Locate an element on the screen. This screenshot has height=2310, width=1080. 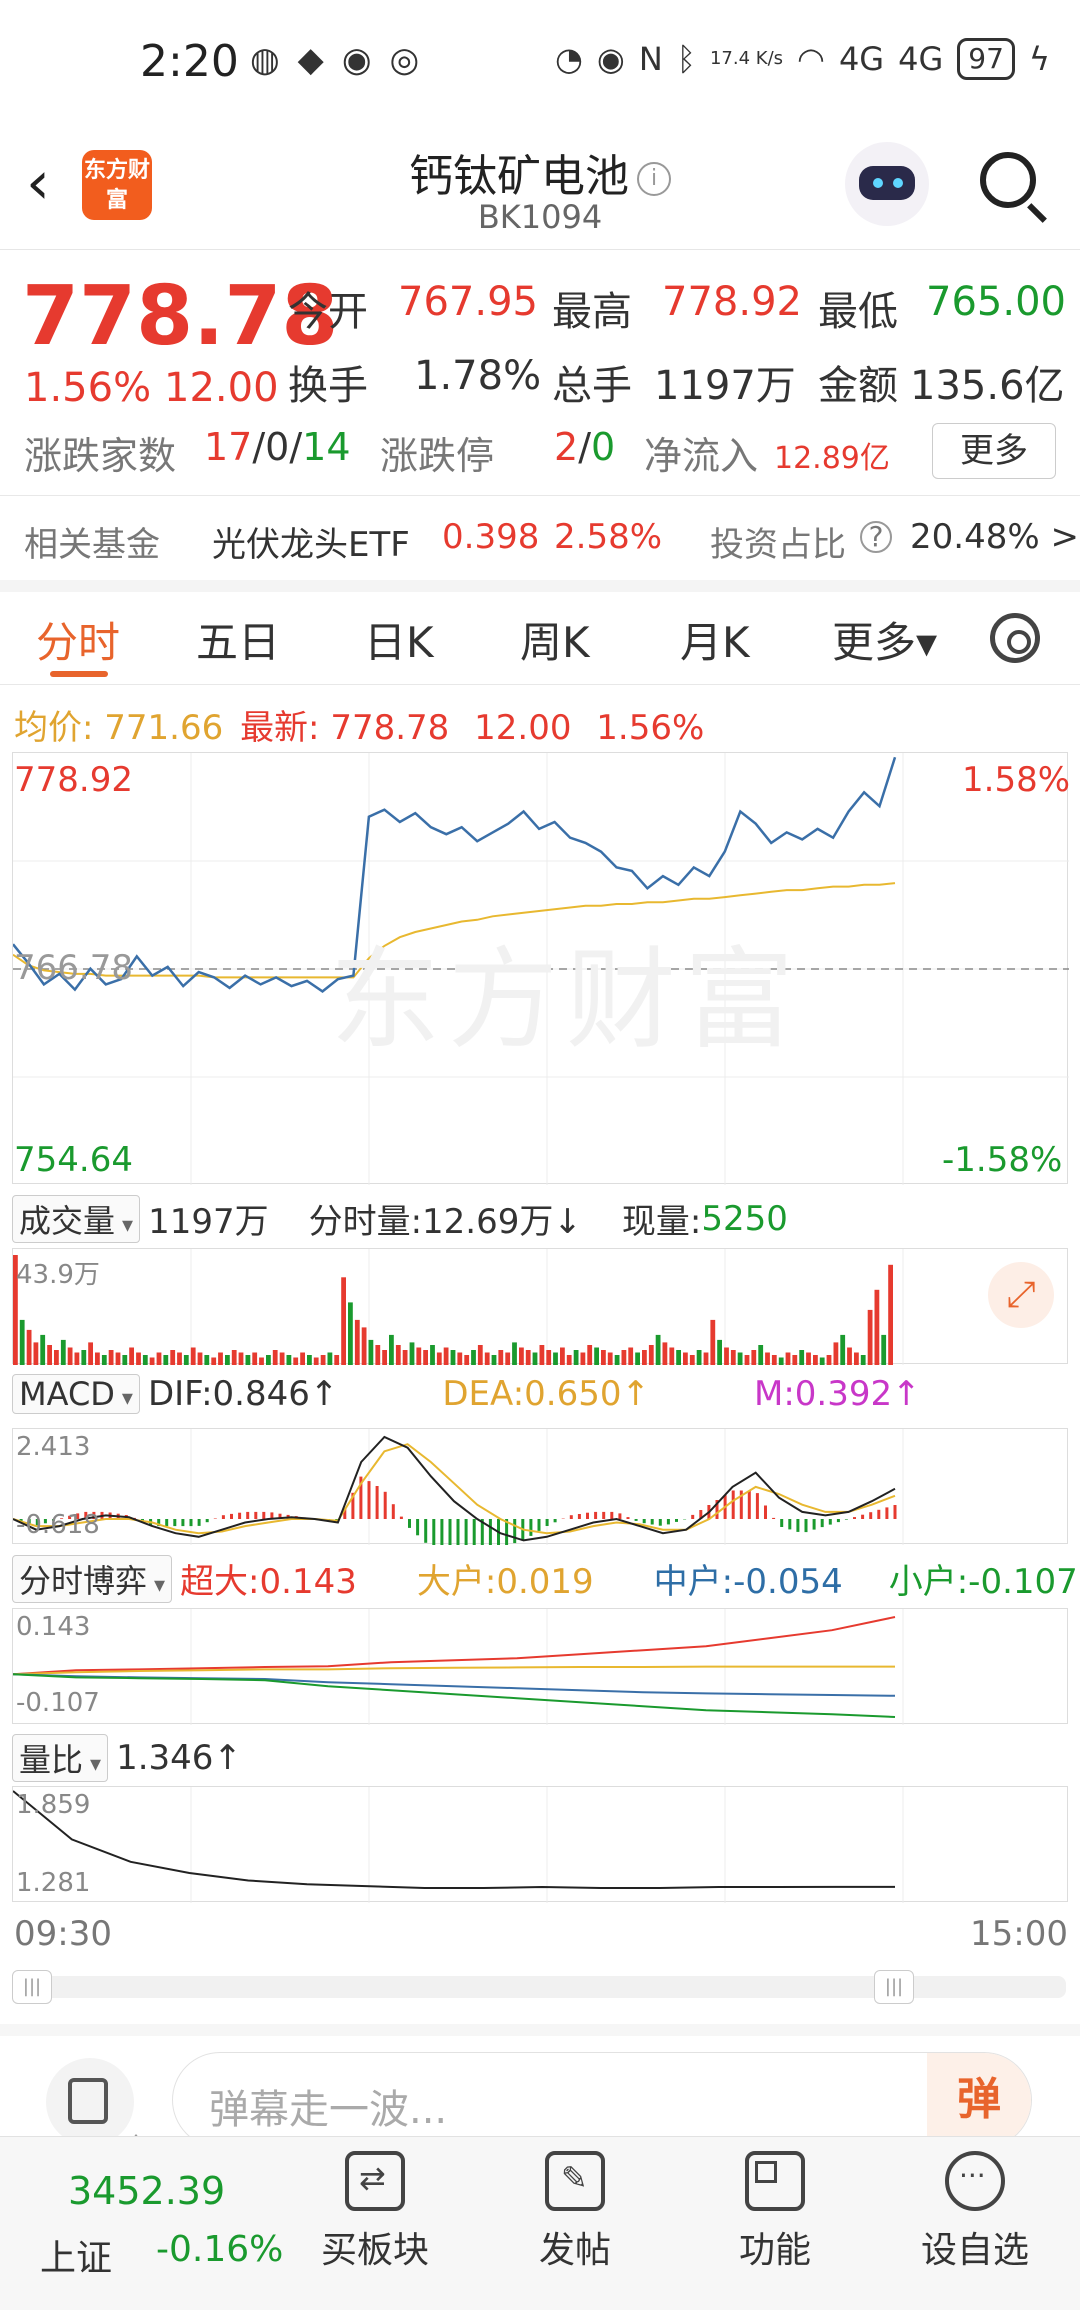
macd-selector: MACD is located at coordinates (76, 1394).